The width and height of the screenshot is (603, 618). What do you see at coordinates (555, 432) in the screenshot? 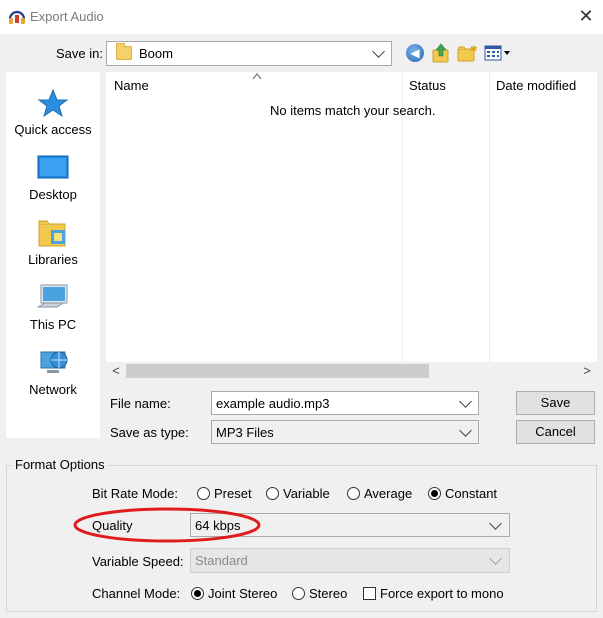
I see `cancel-button: Cancel` at bounding box center [555, 432].